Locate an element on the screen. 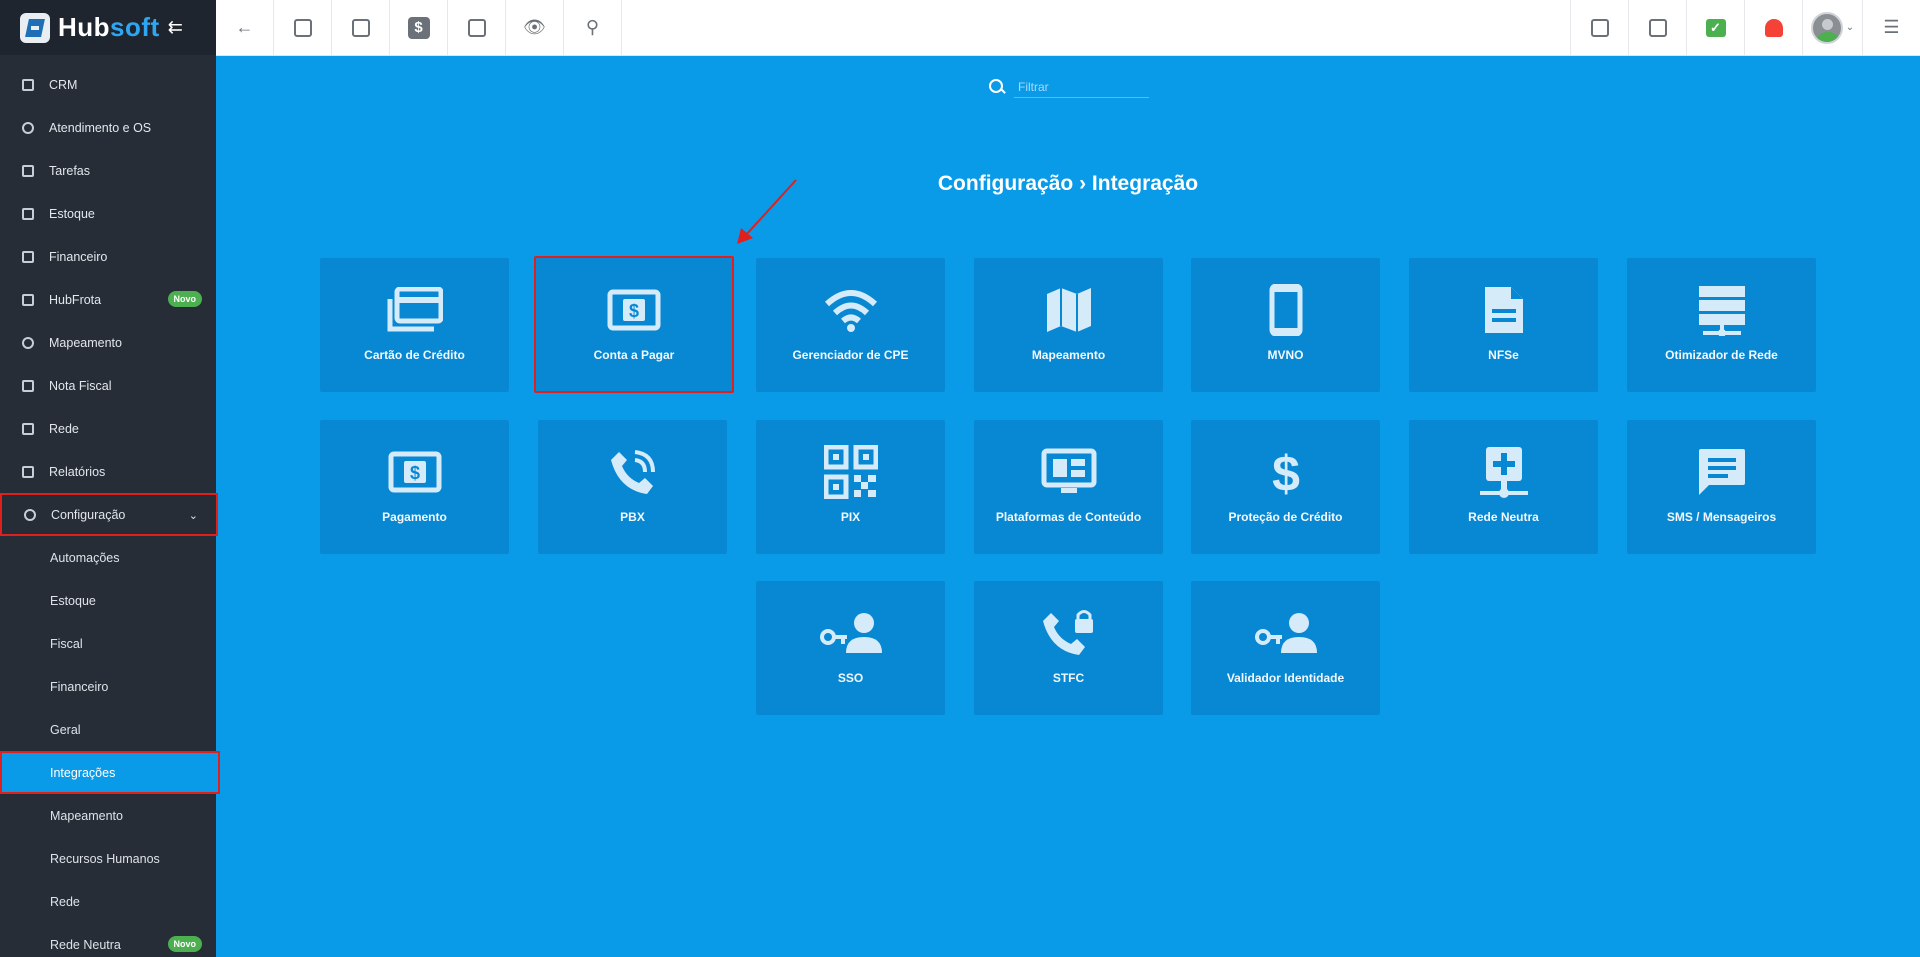 The width and height of the screenshot is (1920, 957). card-gerenciador-de-cpe: Gerenciador de CPE is located at coordinates (850, 325).